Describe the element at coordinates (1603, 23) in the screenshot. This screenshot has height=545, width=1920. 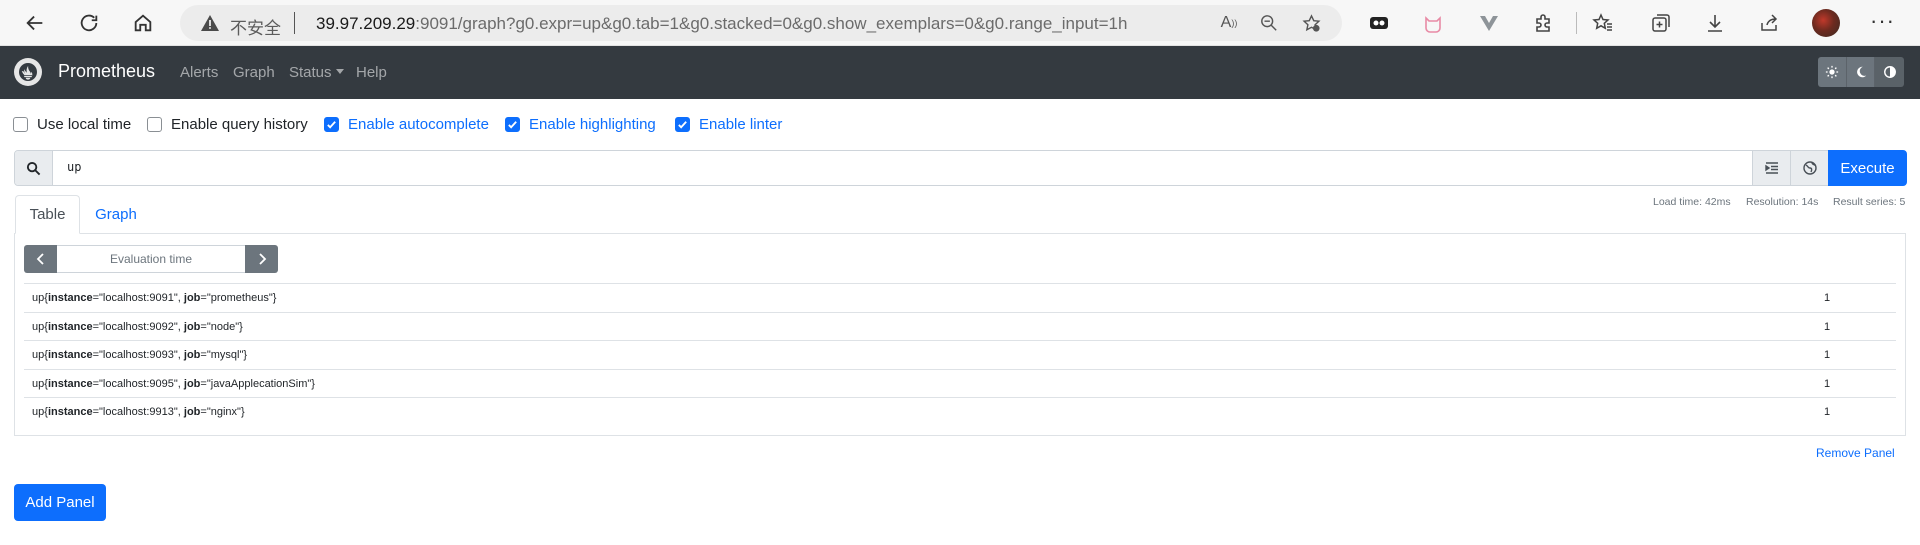
I see `favorites-icon` at that location.